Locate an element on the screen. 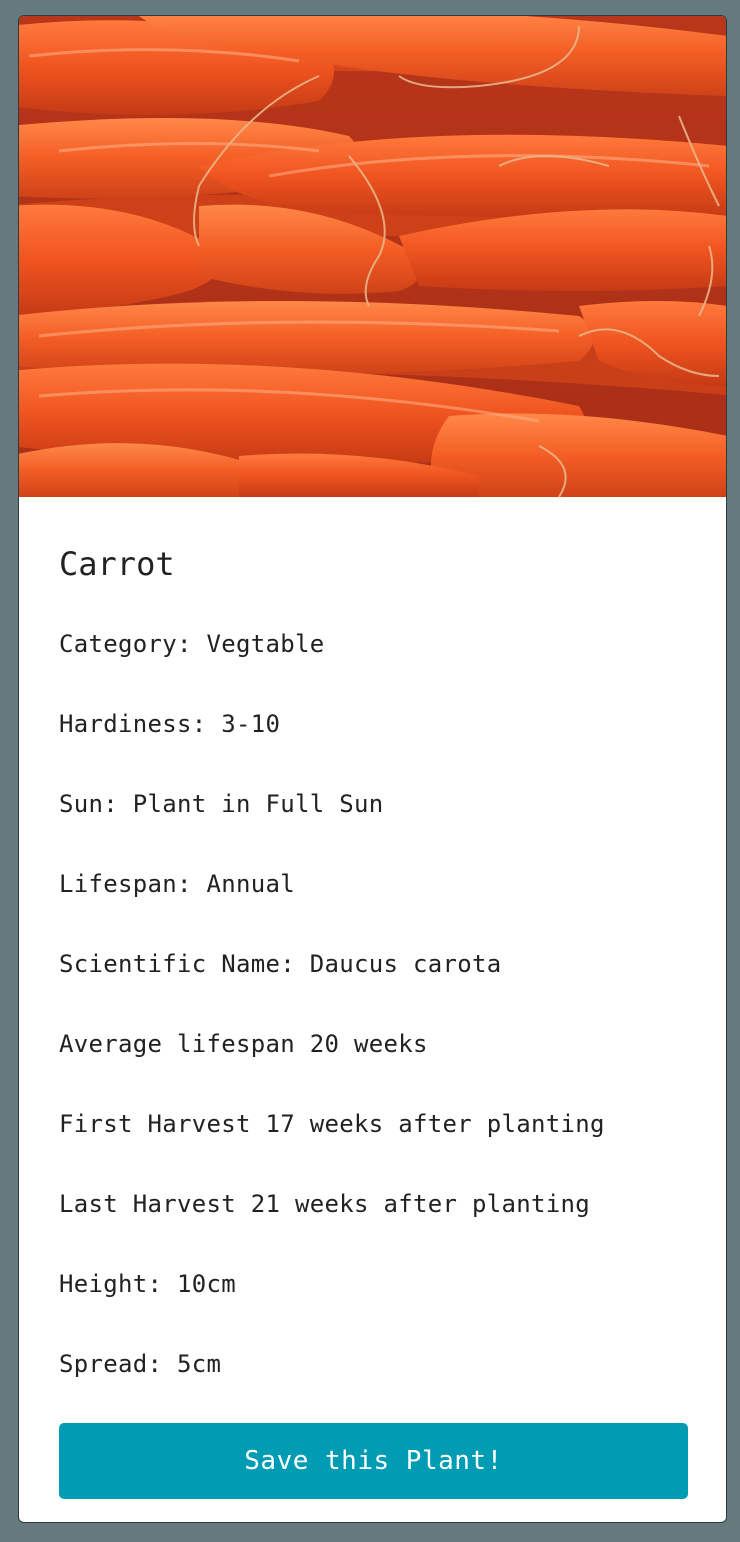 The width and height of the screenshot is (740, 1542). plant-average-lifespan: Average lifespan 20 weeks is located at coordinates (243, 1044).